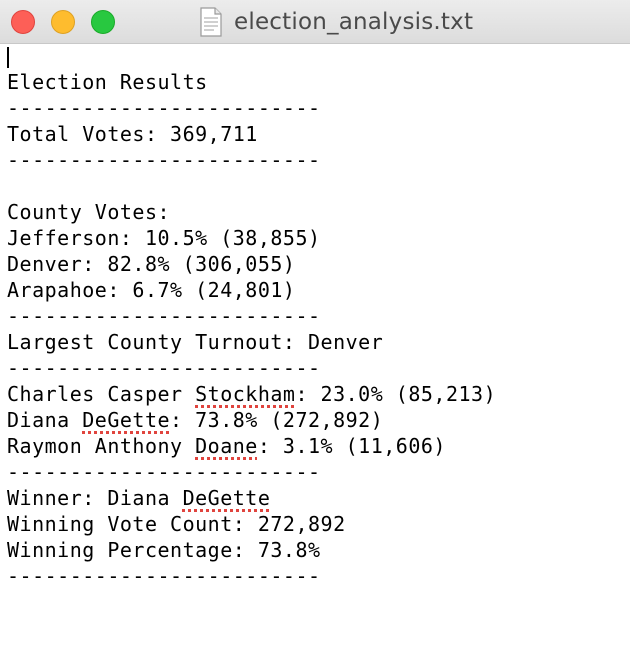 This screenshot has height=654, width=630. What do you see at coordinates (45, 420) in the screenshot?
I see `candidate-prefix: Diana` at bounding box center [45, 420].